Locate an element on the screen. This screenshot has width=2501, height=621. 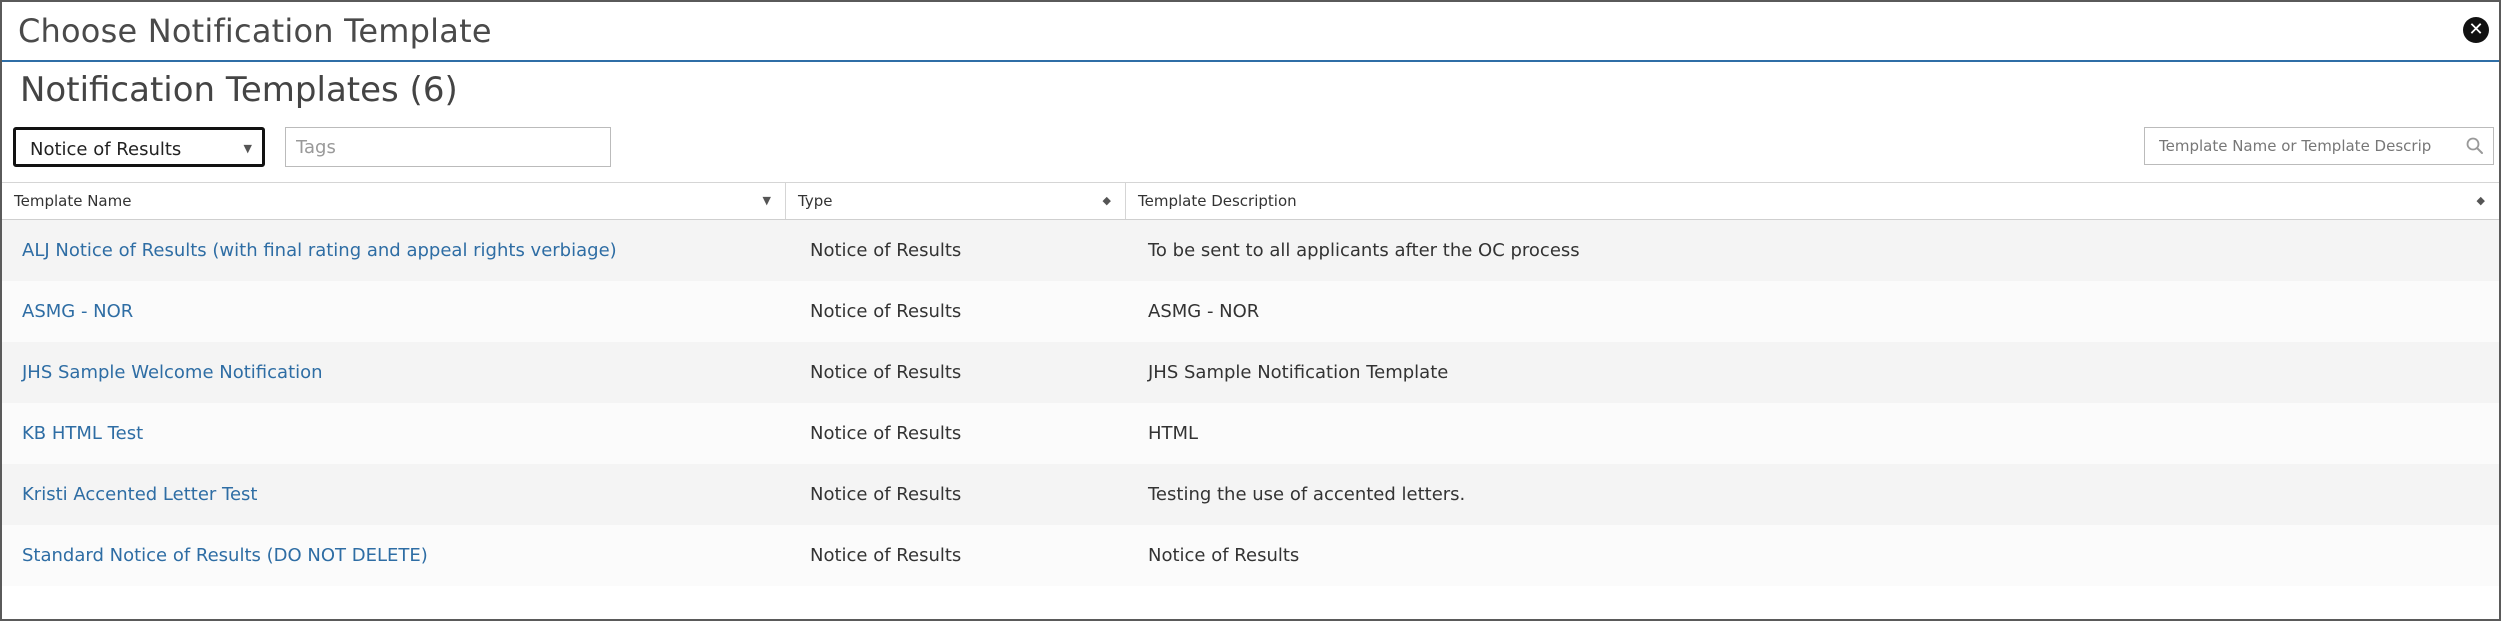
search-box is located at coordinates (2319, 146).